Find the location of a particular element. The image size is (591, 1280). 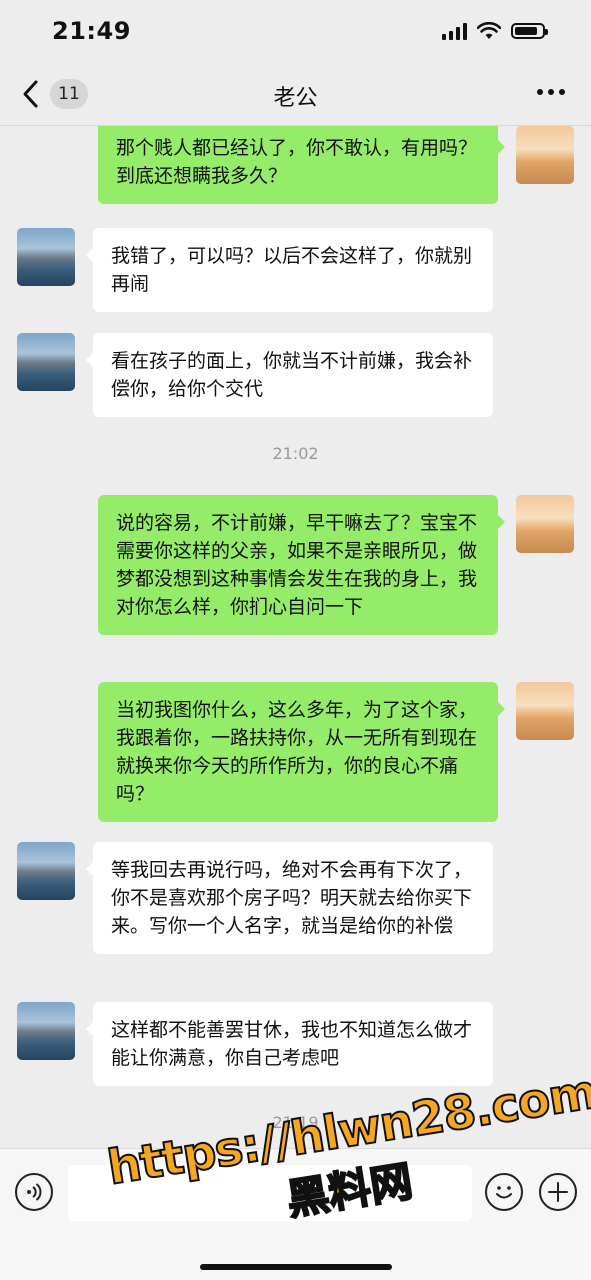

chat-title: 老公 is located at coordinates (295, 98).